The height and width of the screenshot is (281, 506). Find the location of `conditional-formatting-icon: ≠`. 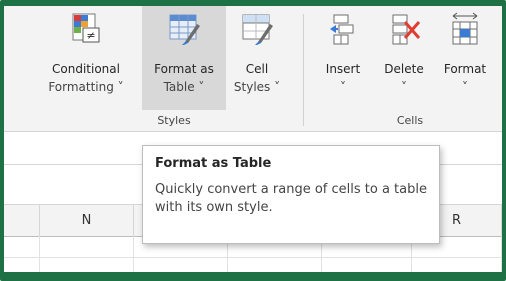

conditional-formatting-icon: ≠ is located at coordinates (86, 29).